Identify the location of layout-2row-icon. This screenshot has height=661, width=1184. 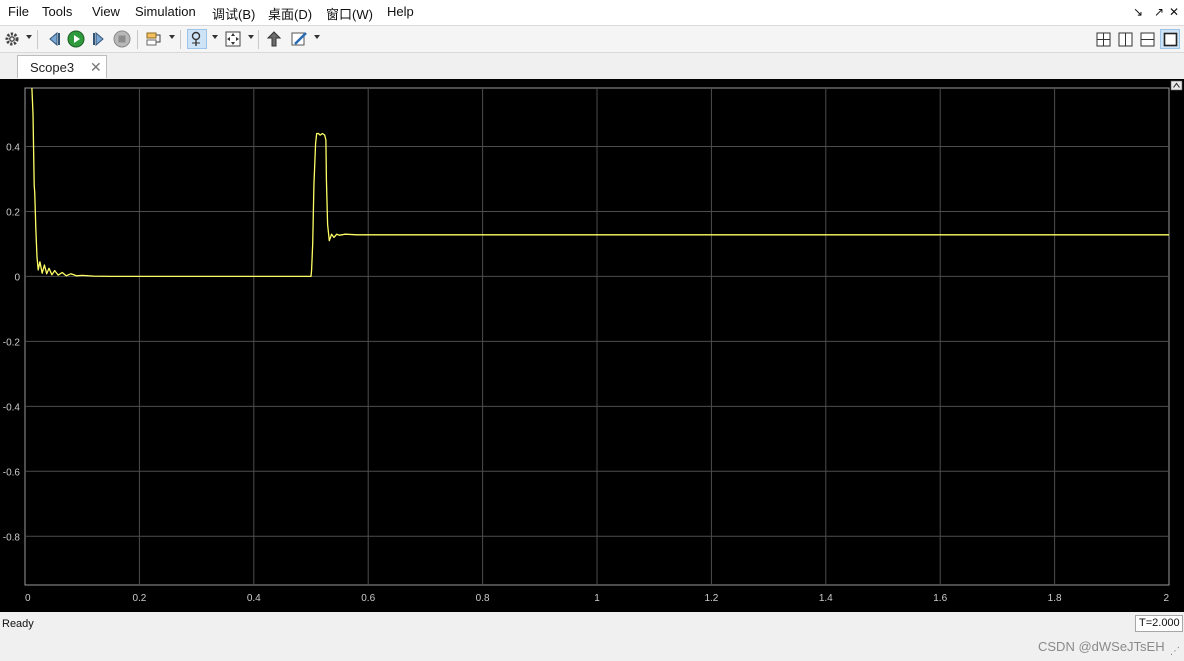
(1147, 39).